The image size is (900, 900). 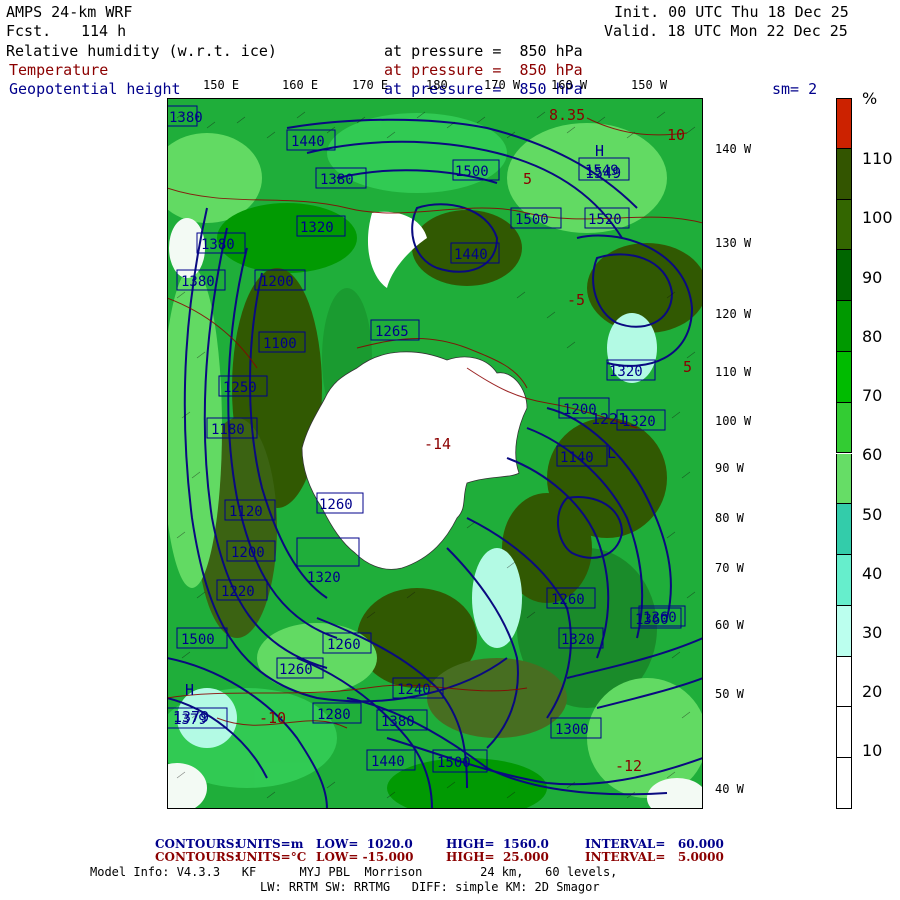 What do you see at coordinates (483, 70) in the screenshot?
I see `field-temp-pressure: at pressure = 850 hPa` at bounding box center [483, 70].